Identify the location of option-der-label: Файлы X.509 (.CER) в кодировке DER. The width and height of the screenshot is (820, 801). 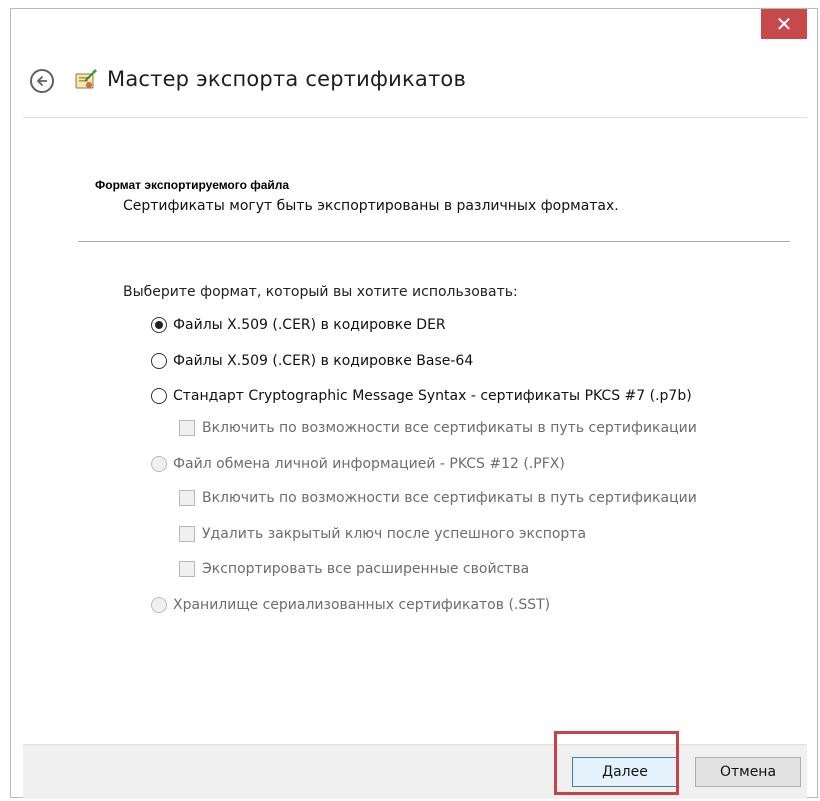
(309, 325).